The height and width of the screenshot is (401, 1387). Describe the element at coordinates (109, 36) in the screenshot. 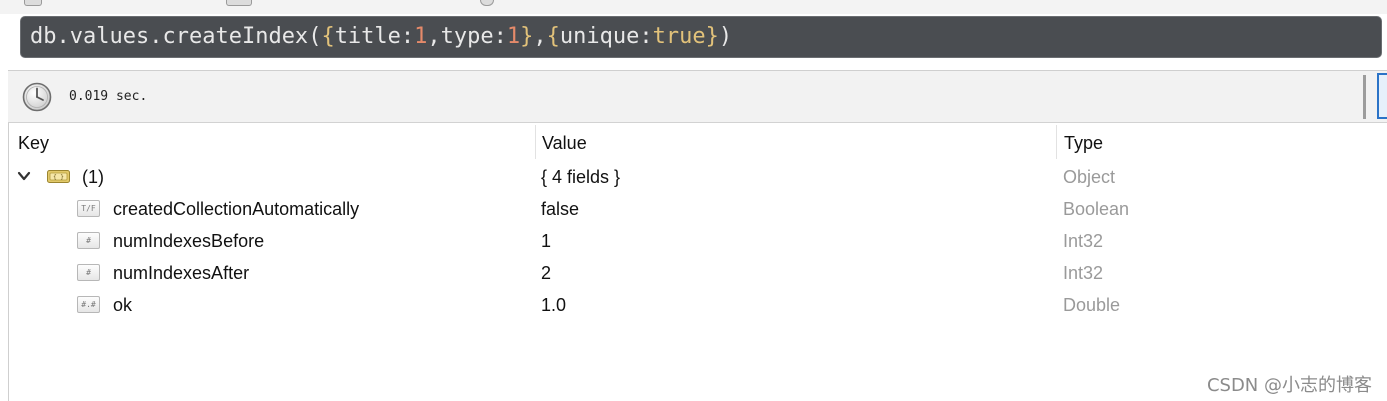

I see `query-token: values` at that location.